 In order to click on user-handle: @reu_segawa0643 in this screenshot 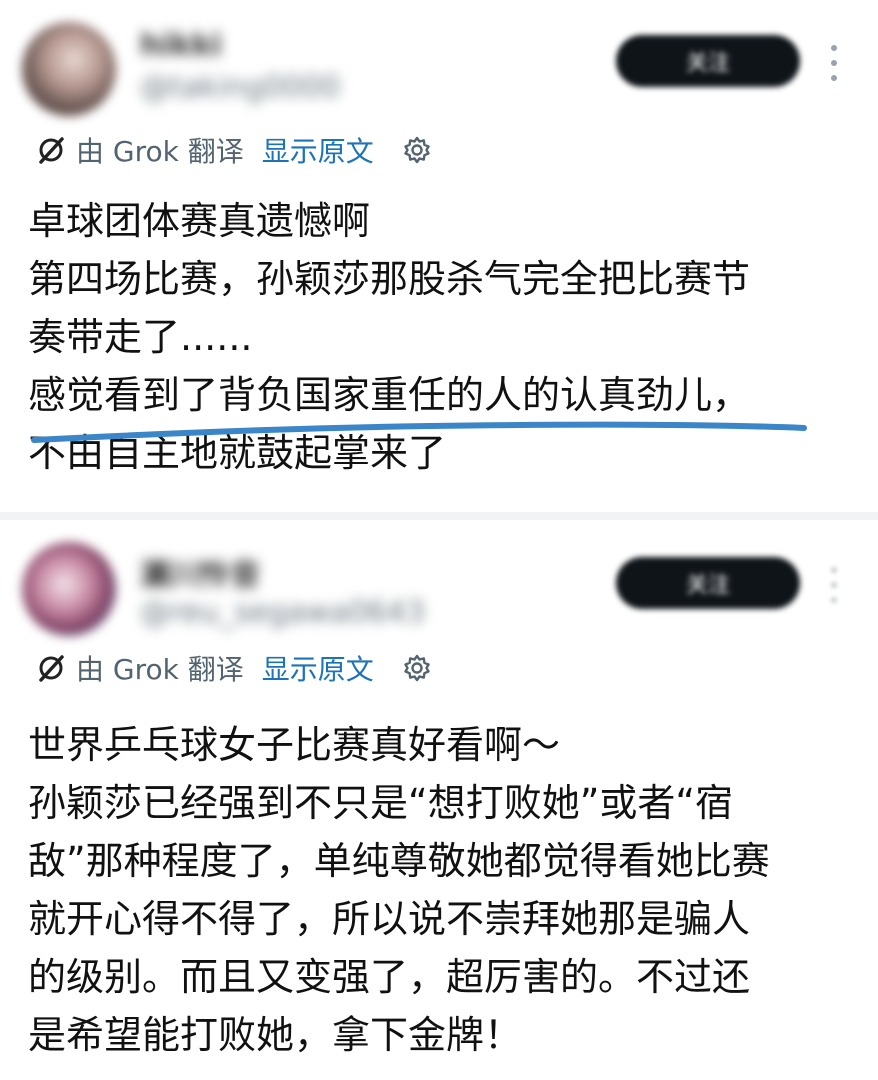, I will do `click(282, 612)`.